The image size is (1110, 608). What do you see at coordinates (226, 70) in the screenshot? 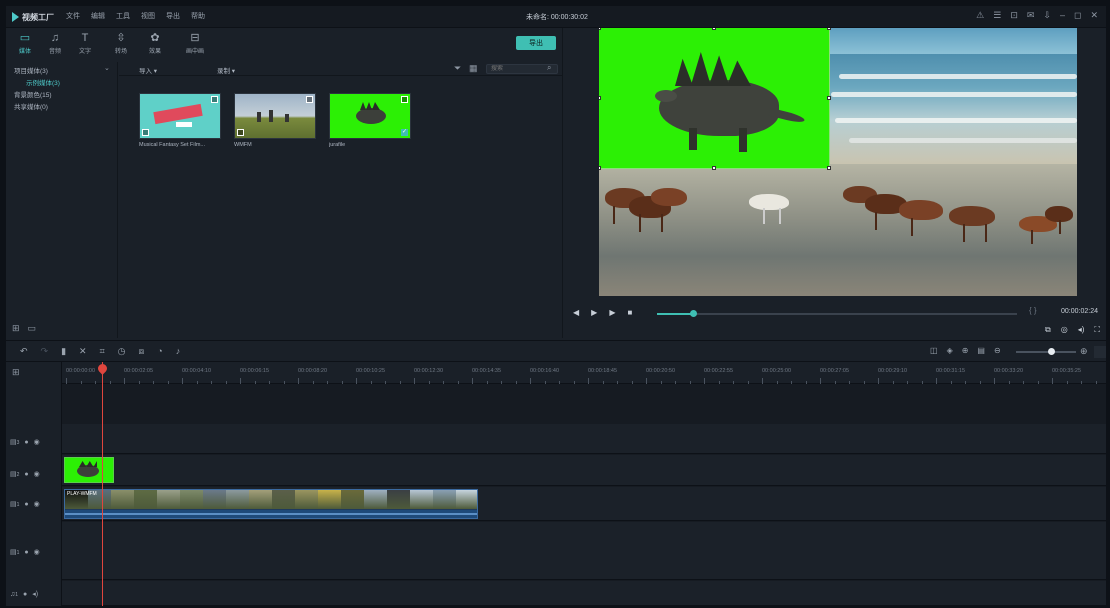
I see `record-dropdown: 录制 ▾` at bounding box center [226, 70].